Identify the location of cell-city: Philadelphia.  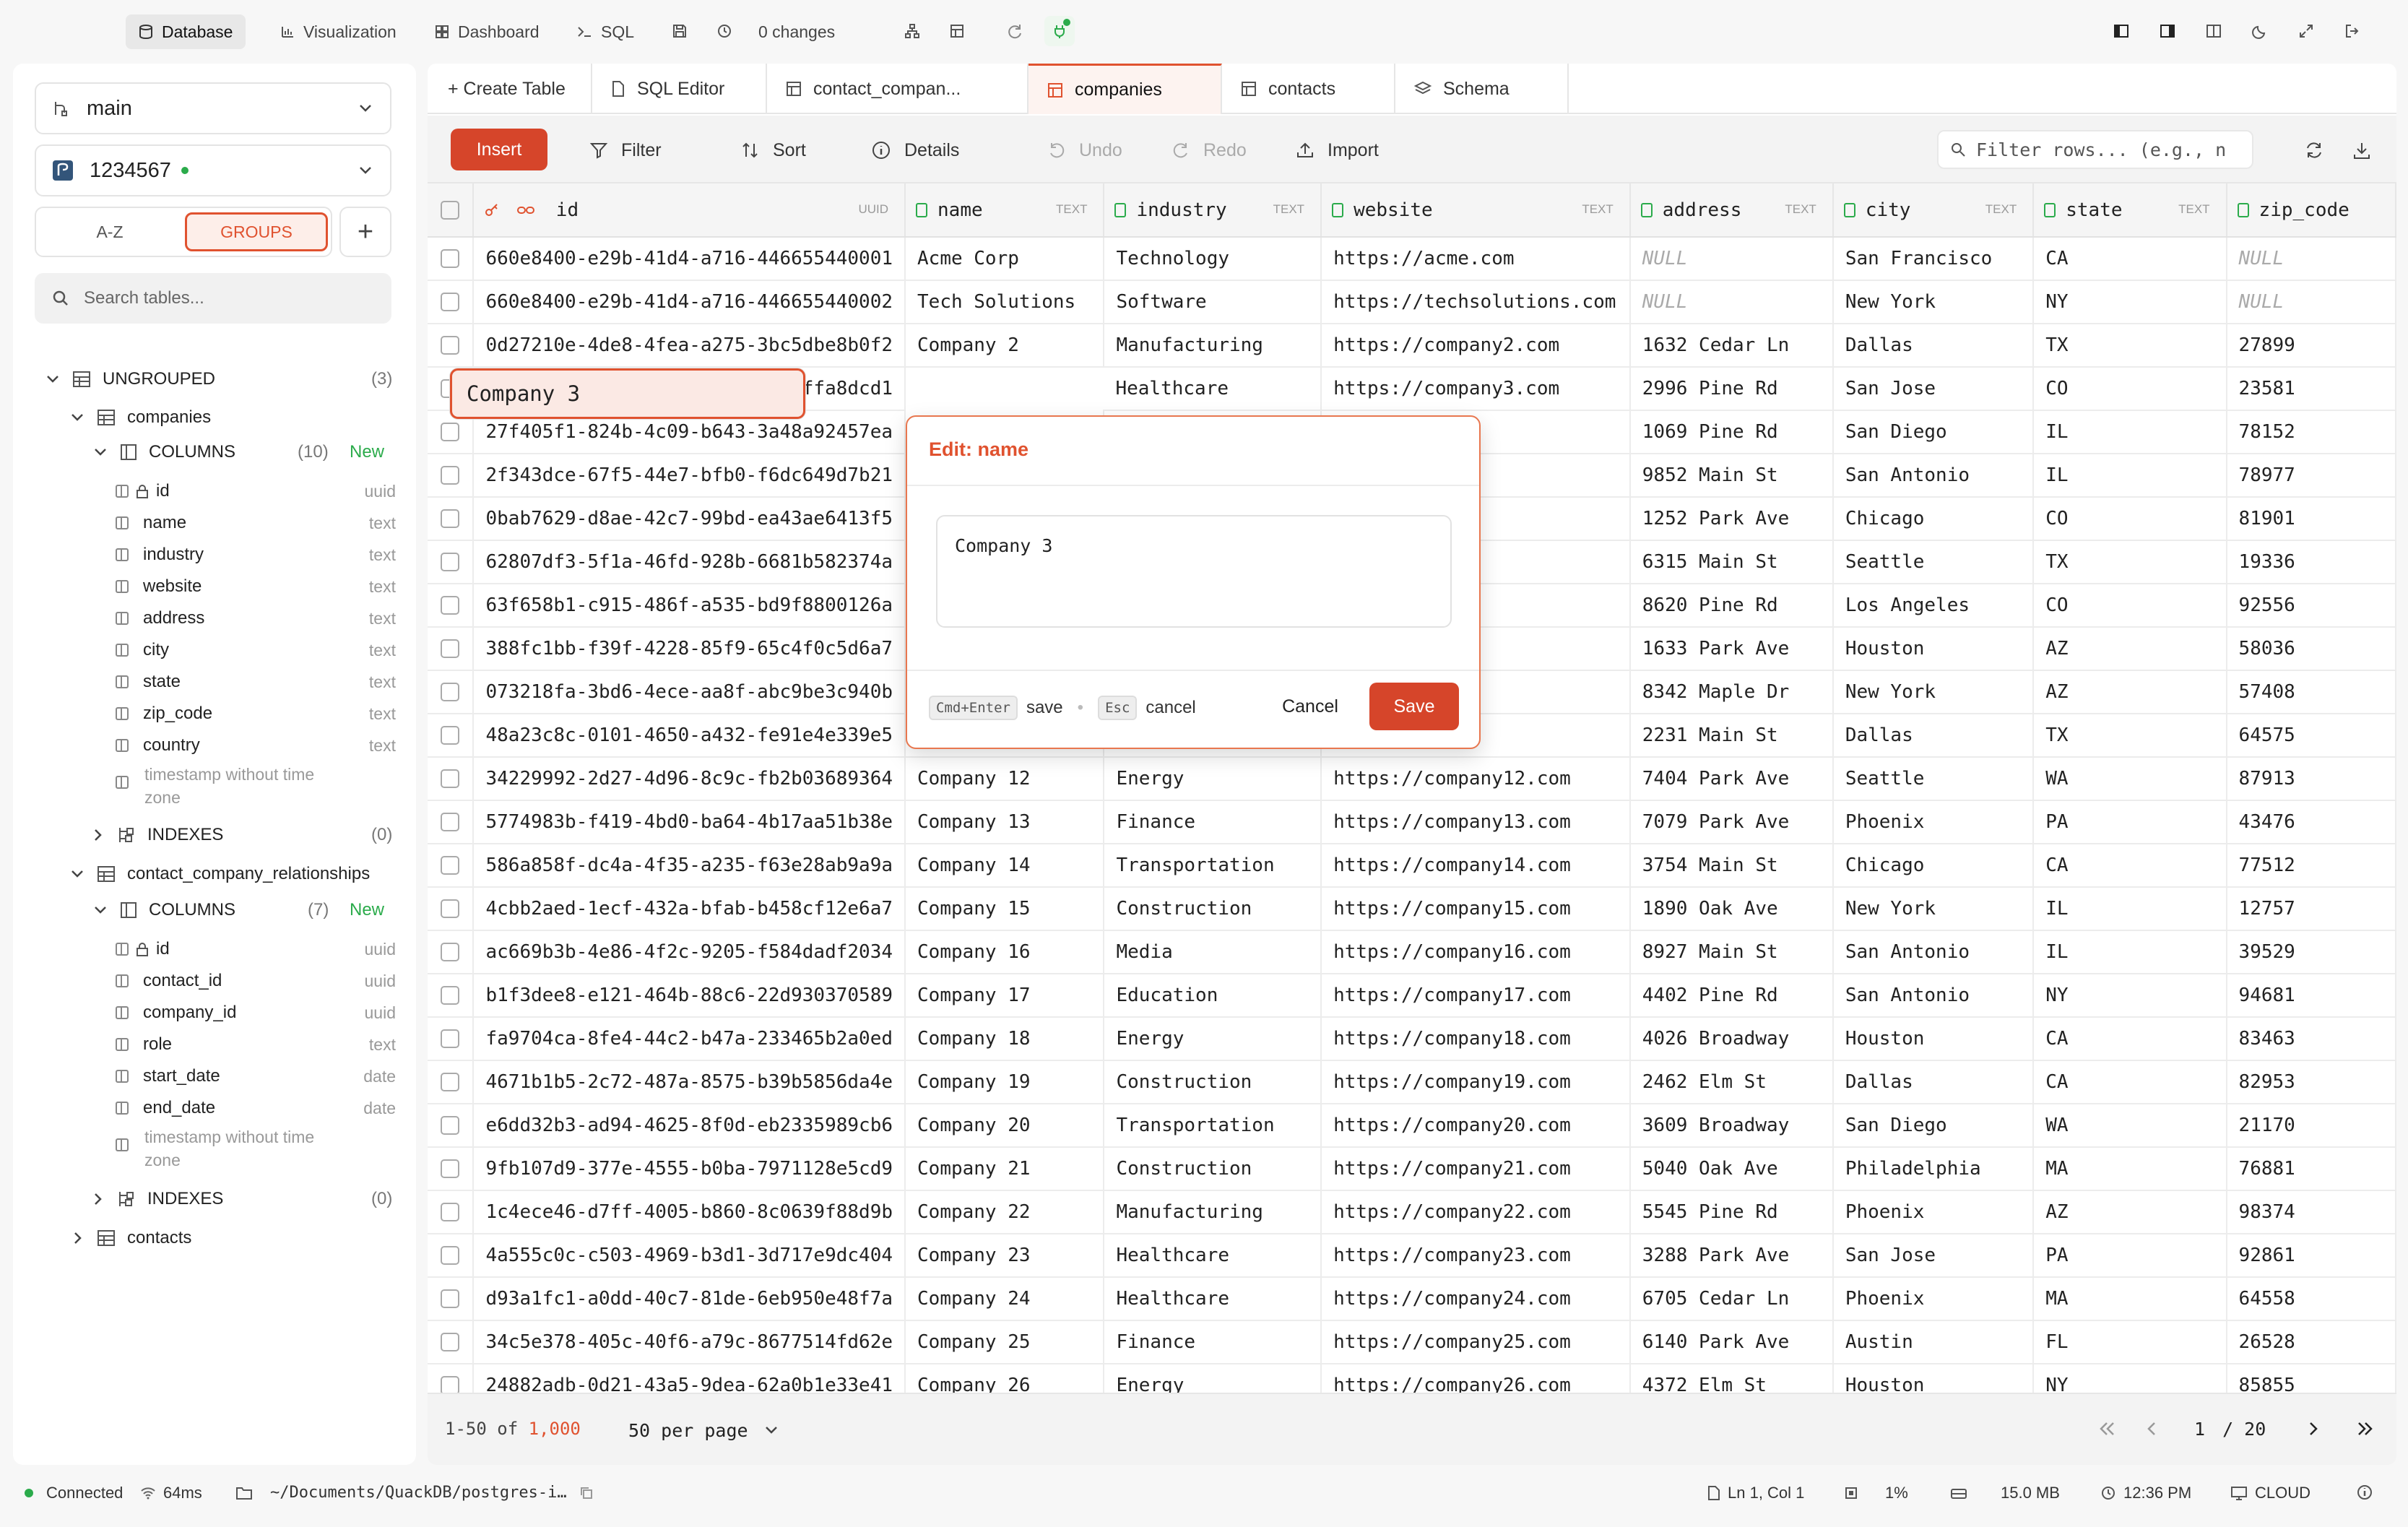
(1933, 1169).